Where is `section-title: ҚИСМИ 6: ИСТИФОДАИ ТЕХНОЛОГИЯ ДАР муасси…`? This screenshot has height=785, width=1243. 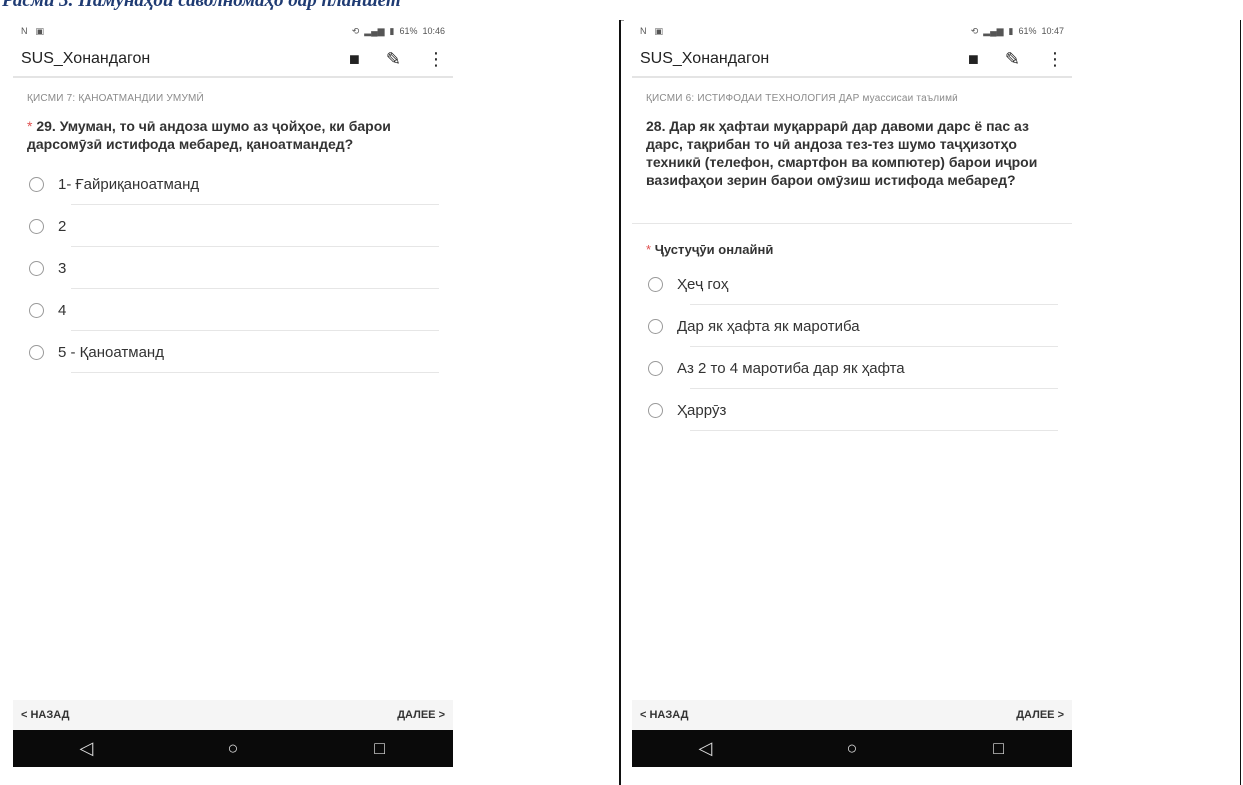
section-title: ҚИСМИ 6: ИСТИФОДАИ ТЕХНОЛОГИЯ ДАР муасси… is located at coordinates (802, 98).